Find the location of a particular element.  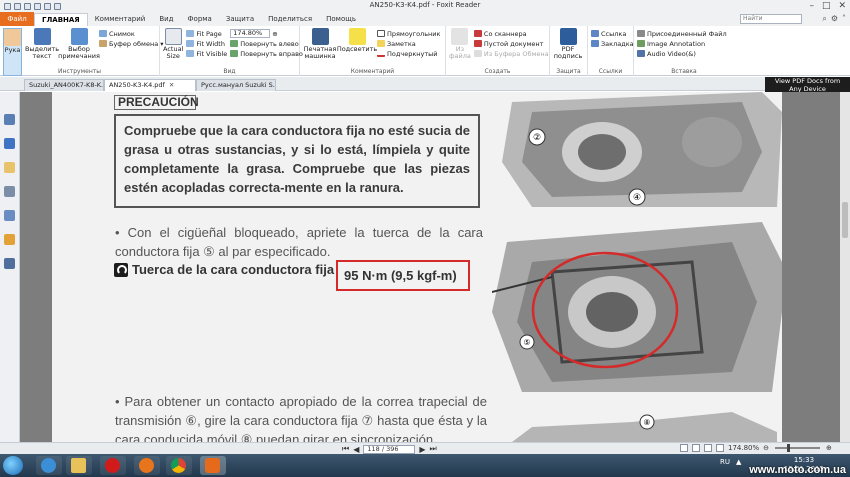

ribbon-group-links: Ссылка Закладка Ссылки is located at coordinates (611, 51).